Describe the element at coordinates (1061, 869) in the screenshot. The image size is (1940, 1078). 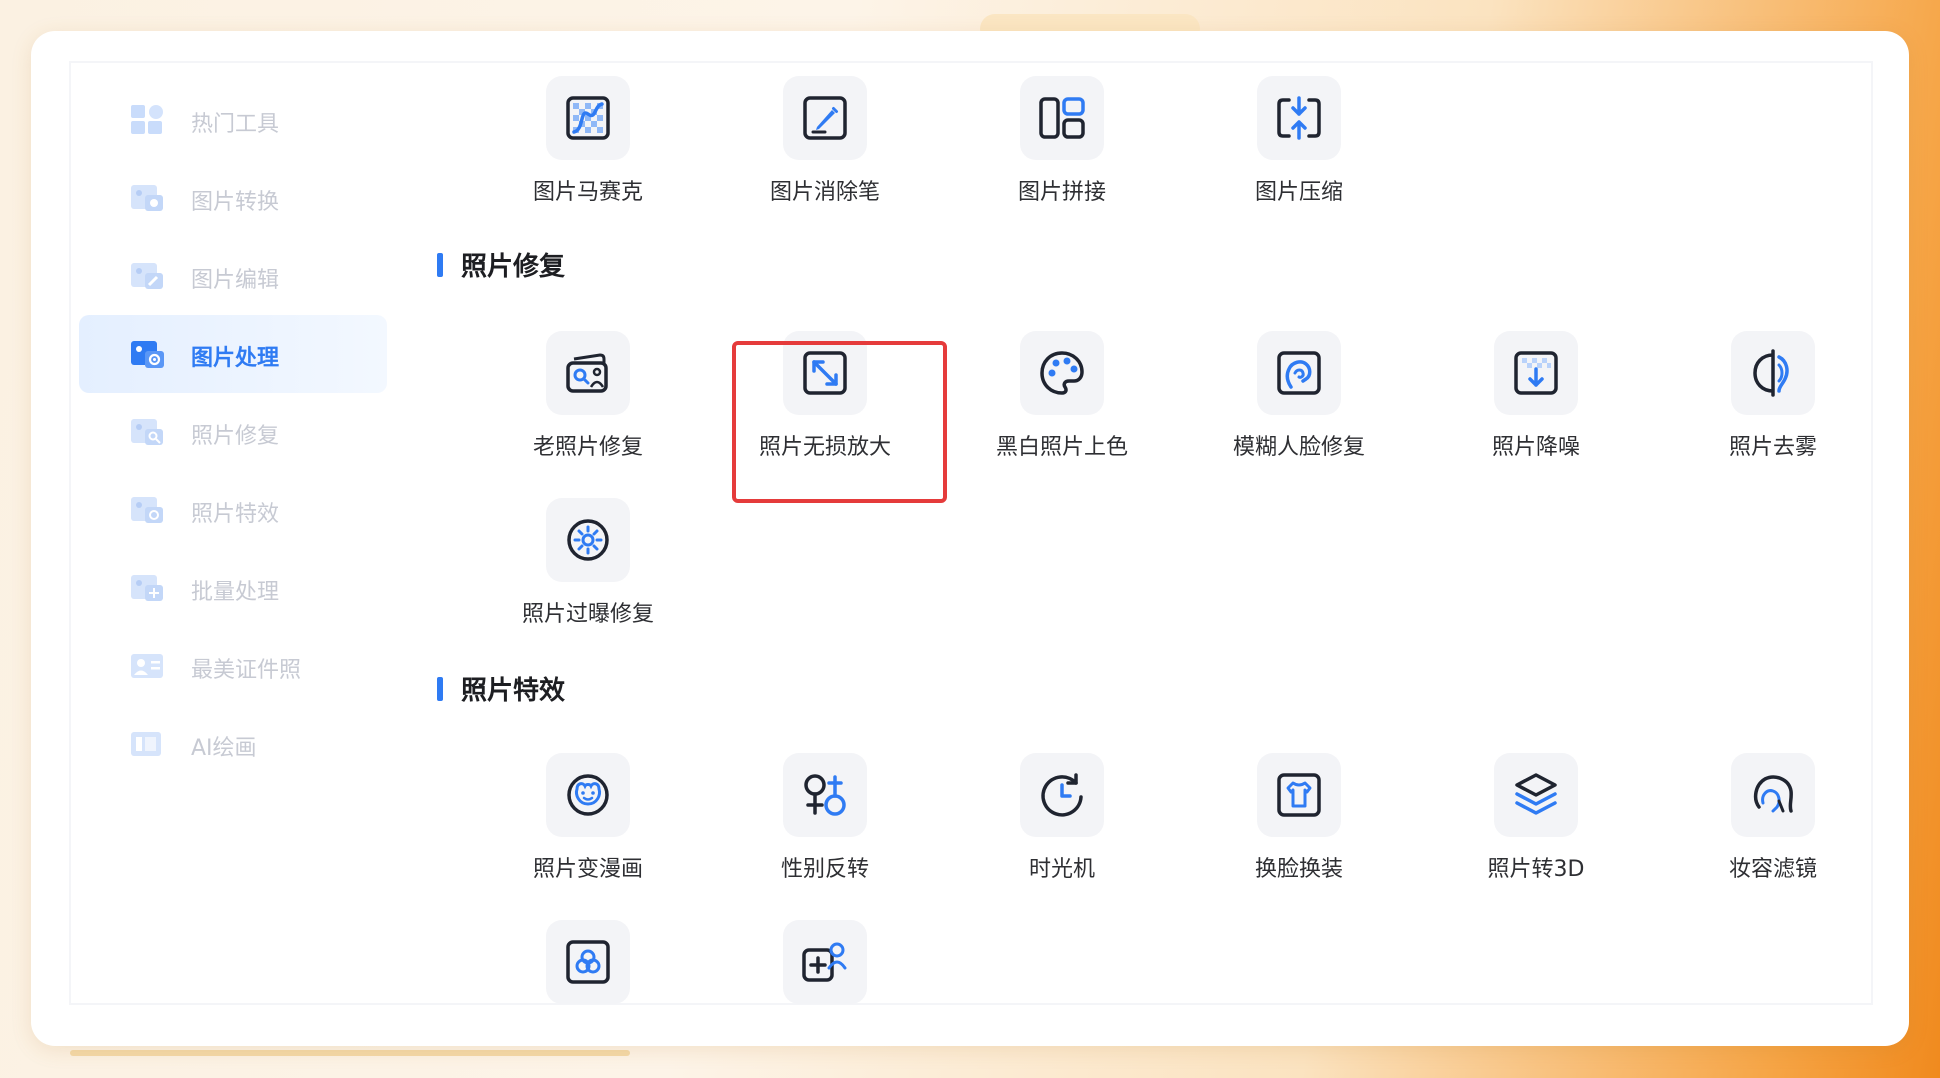
I see `tool-label: 时光机` at that location.